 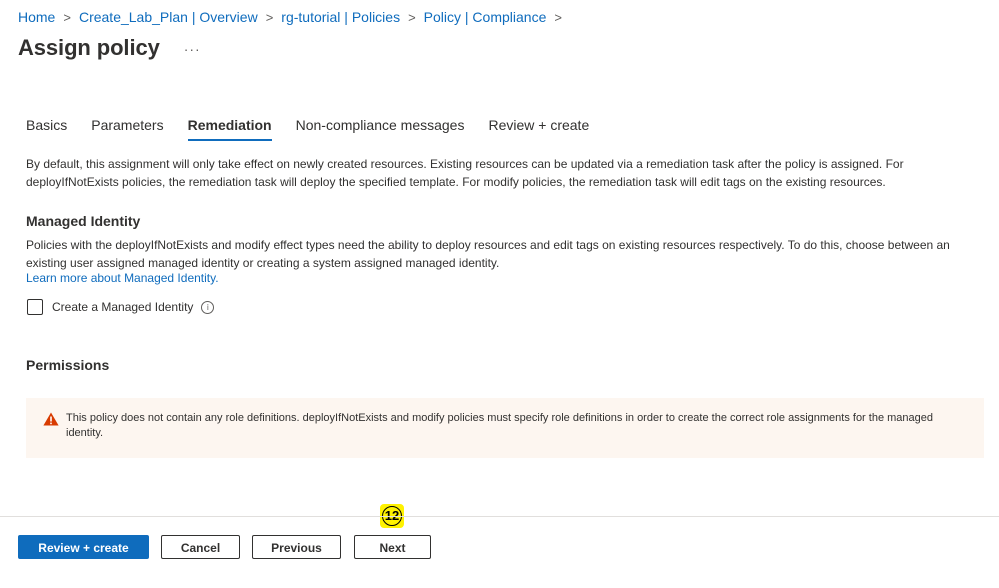 I want to click on warning-triangle-icon, so click(x=51, y=419).